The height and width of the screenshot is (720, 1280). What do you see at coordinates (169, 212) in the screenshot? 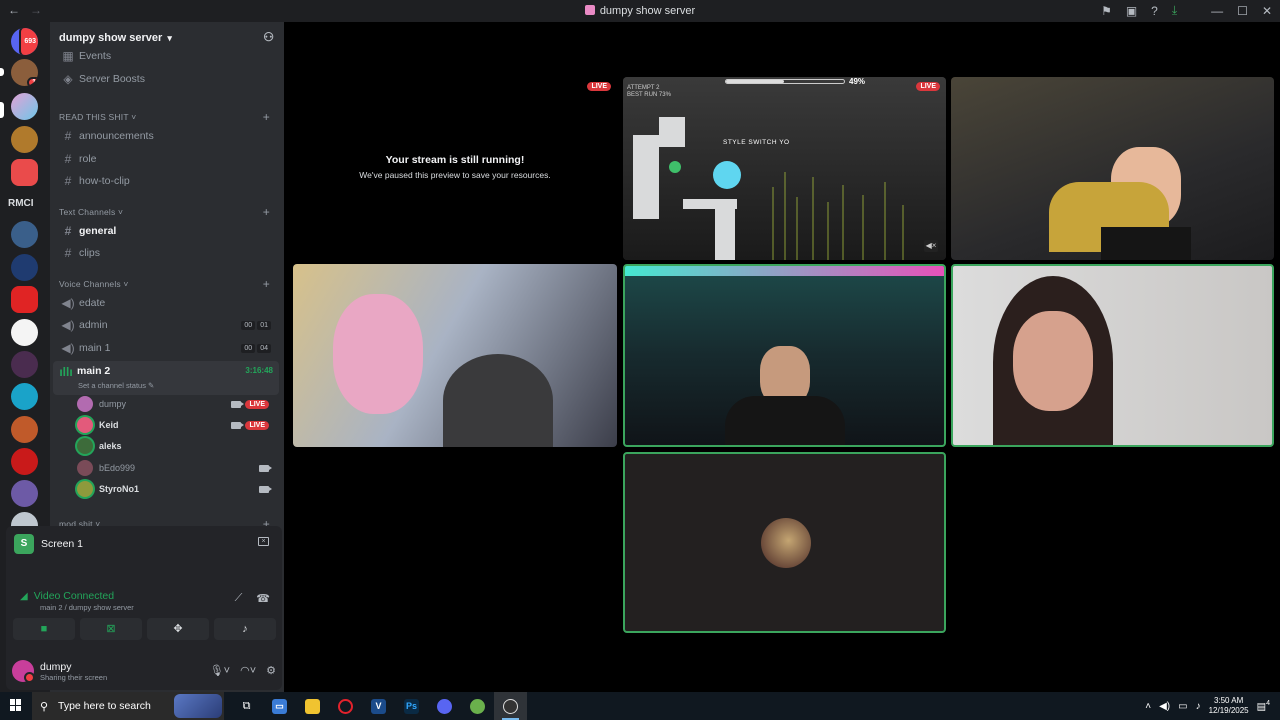
I see `category-text: Text Channels ˅ +` at bounding box center [169, 212].